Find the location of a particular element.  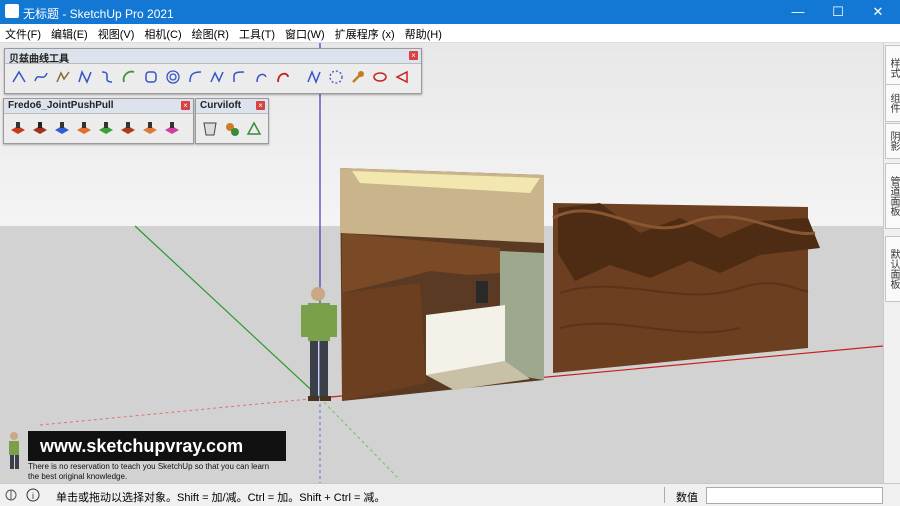

normal-pushpull-icon is located at coordinates (61, 128).